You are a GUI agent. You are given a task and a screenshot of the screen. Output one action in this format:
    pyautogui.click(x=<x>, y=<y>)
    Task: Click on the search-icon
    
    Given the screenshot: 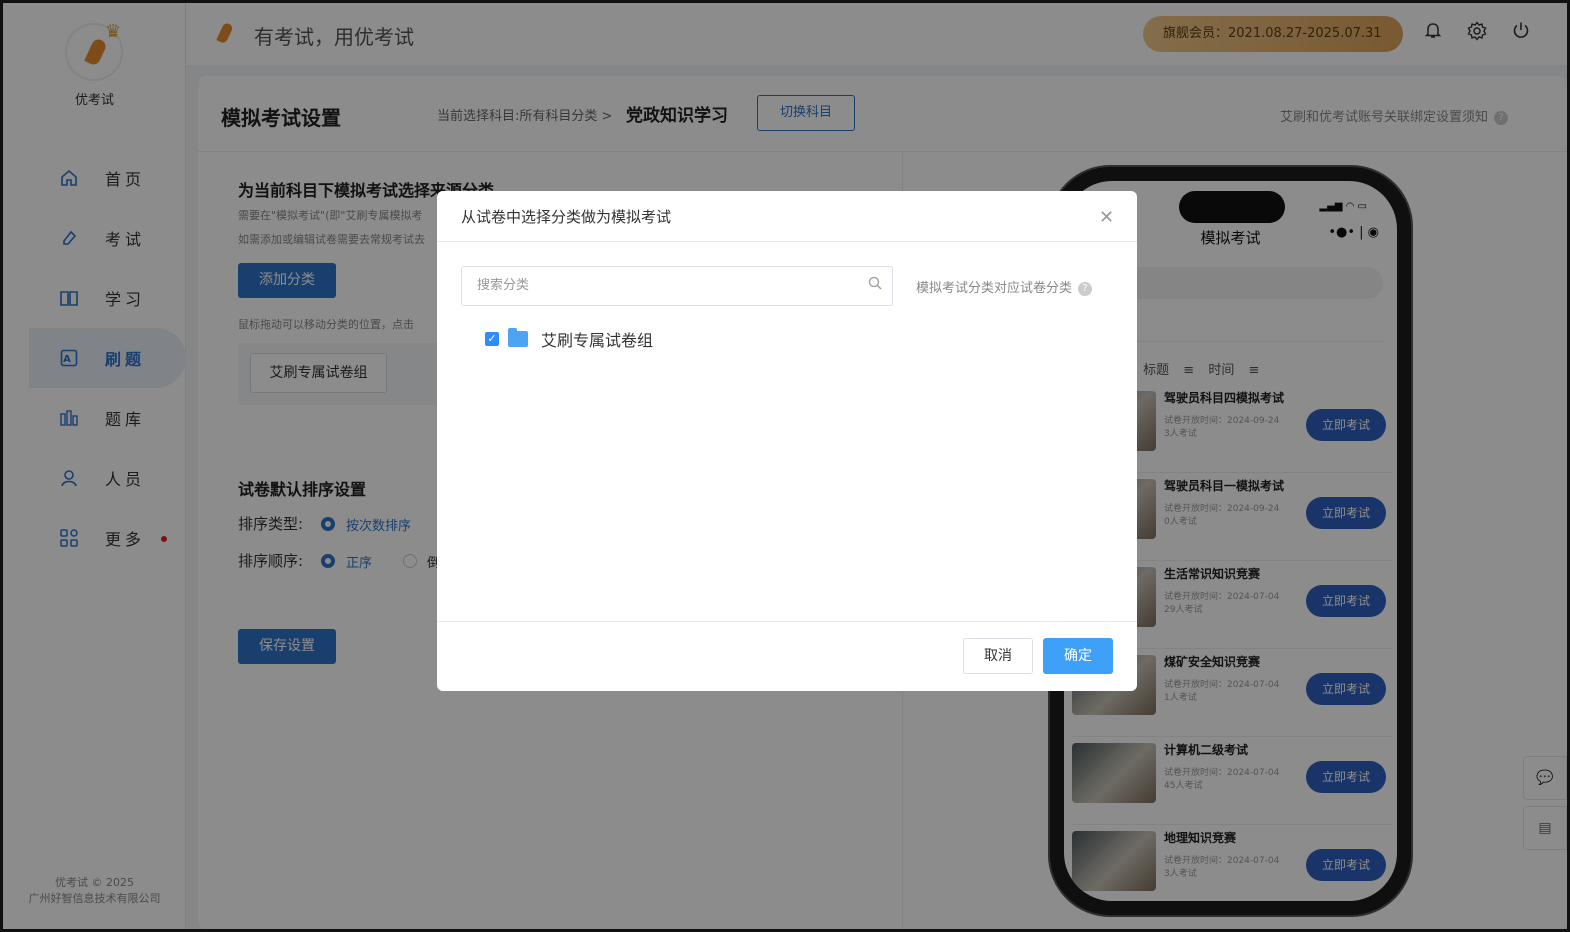 What is the action you would take?
    pyautogui.click(x=875, y=286)
    